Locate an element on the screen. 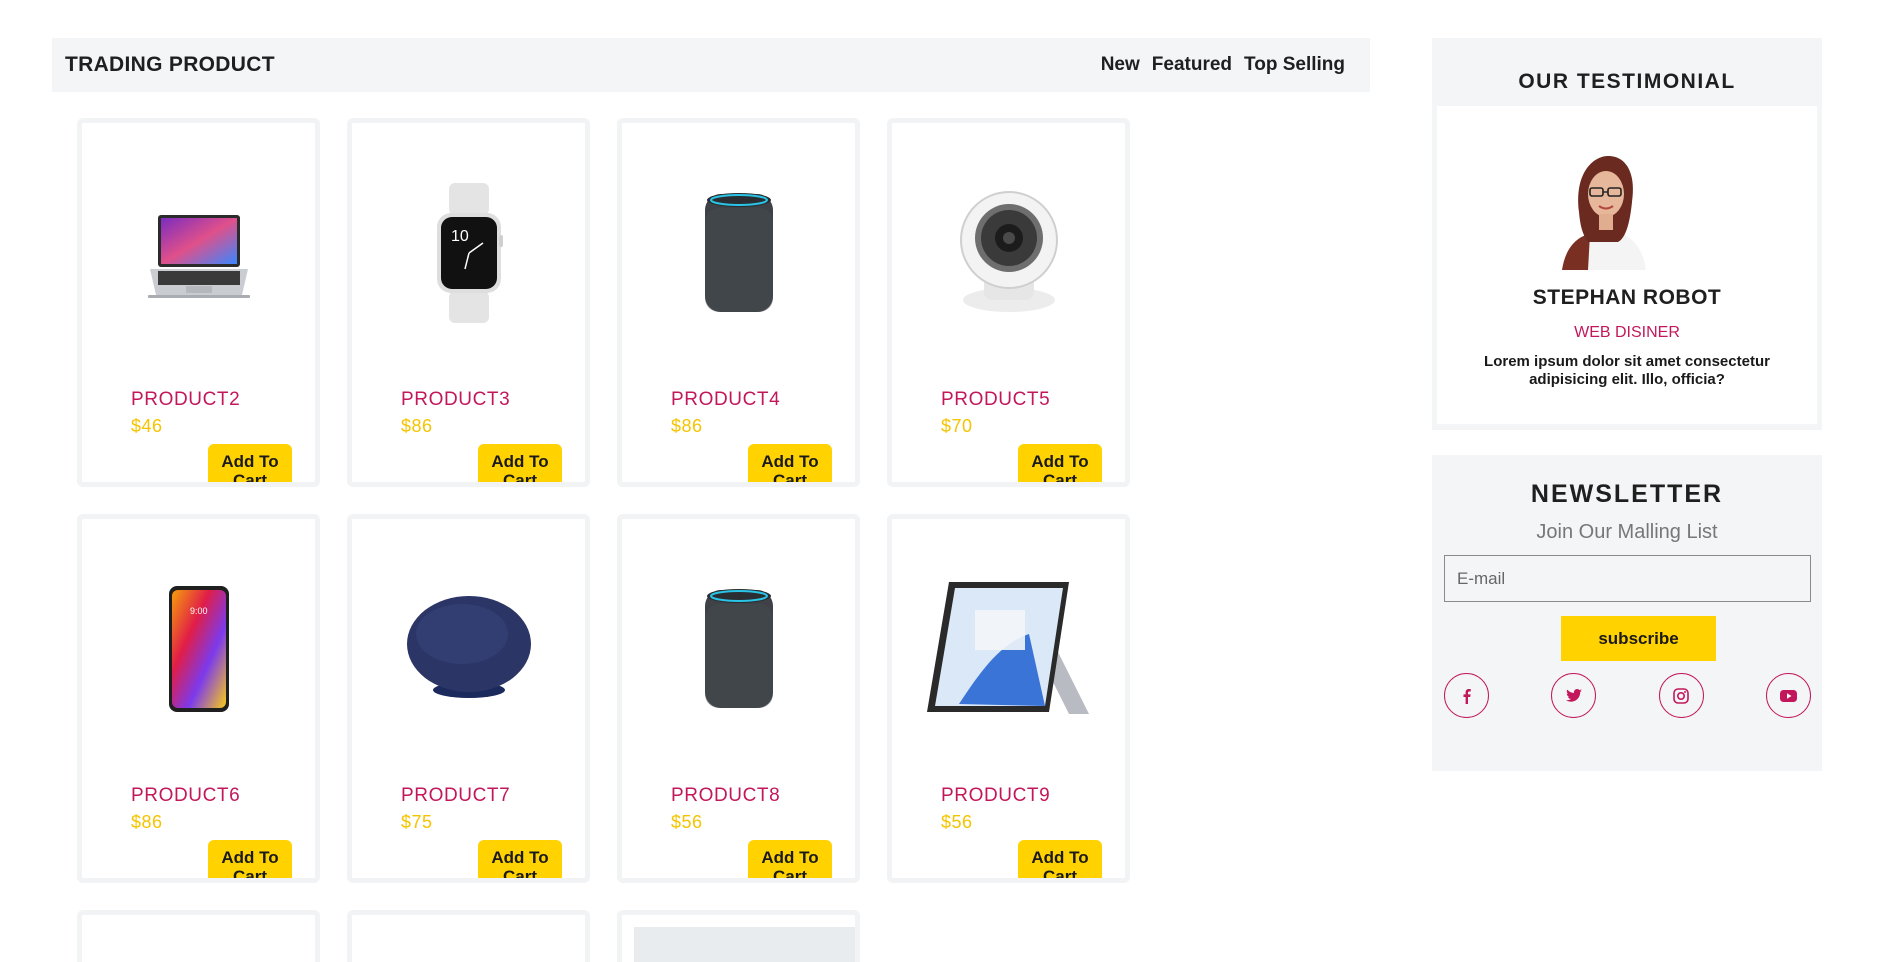  instagram-icon is located at coordinates (1681, 695).